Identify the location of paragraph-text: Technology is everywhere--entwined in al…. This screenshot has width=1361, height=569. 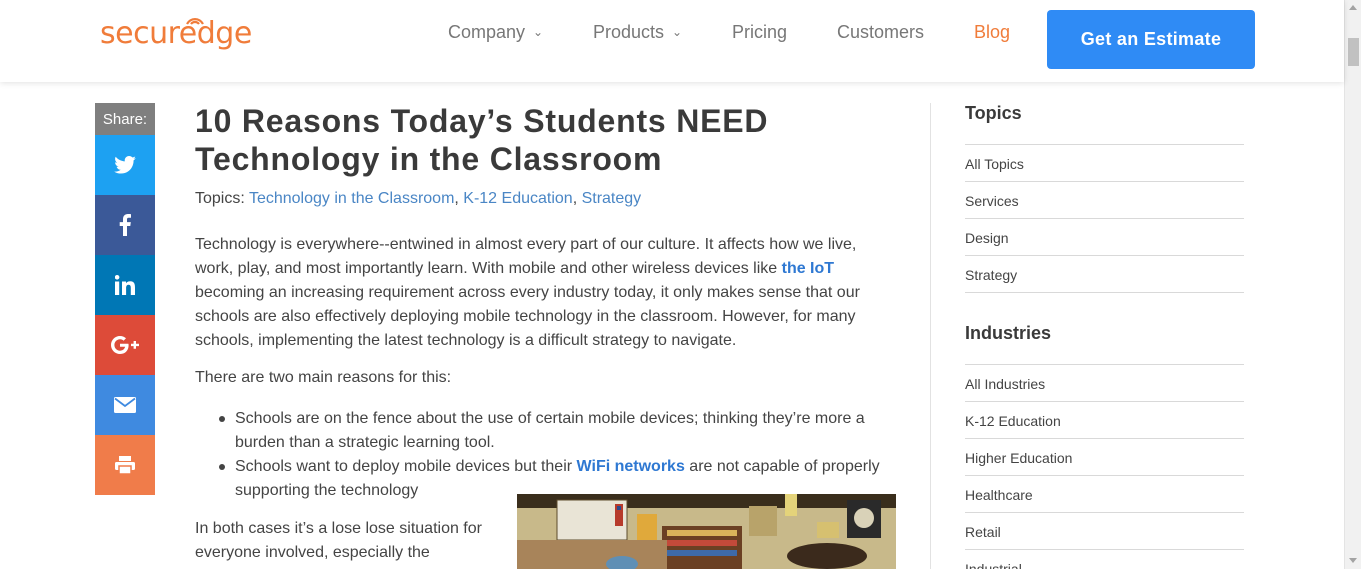
(526, 256).